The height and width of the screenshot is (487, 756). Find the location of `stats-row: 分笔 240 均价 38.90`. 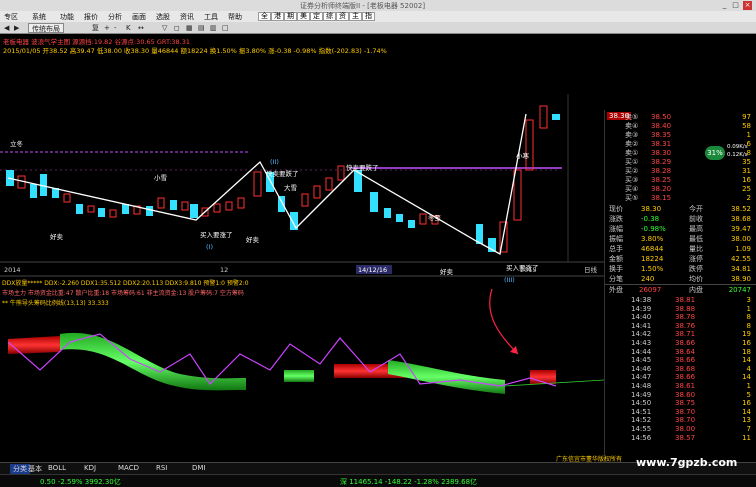

stats-row: 分笔 240 均价 38.90 is located at coordinates (680, 279).